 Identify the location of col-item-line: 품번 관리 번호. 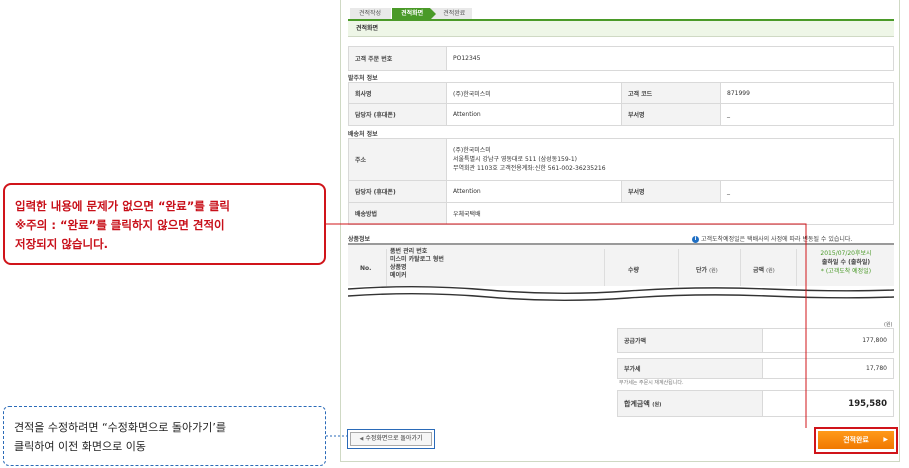
(409, 251).